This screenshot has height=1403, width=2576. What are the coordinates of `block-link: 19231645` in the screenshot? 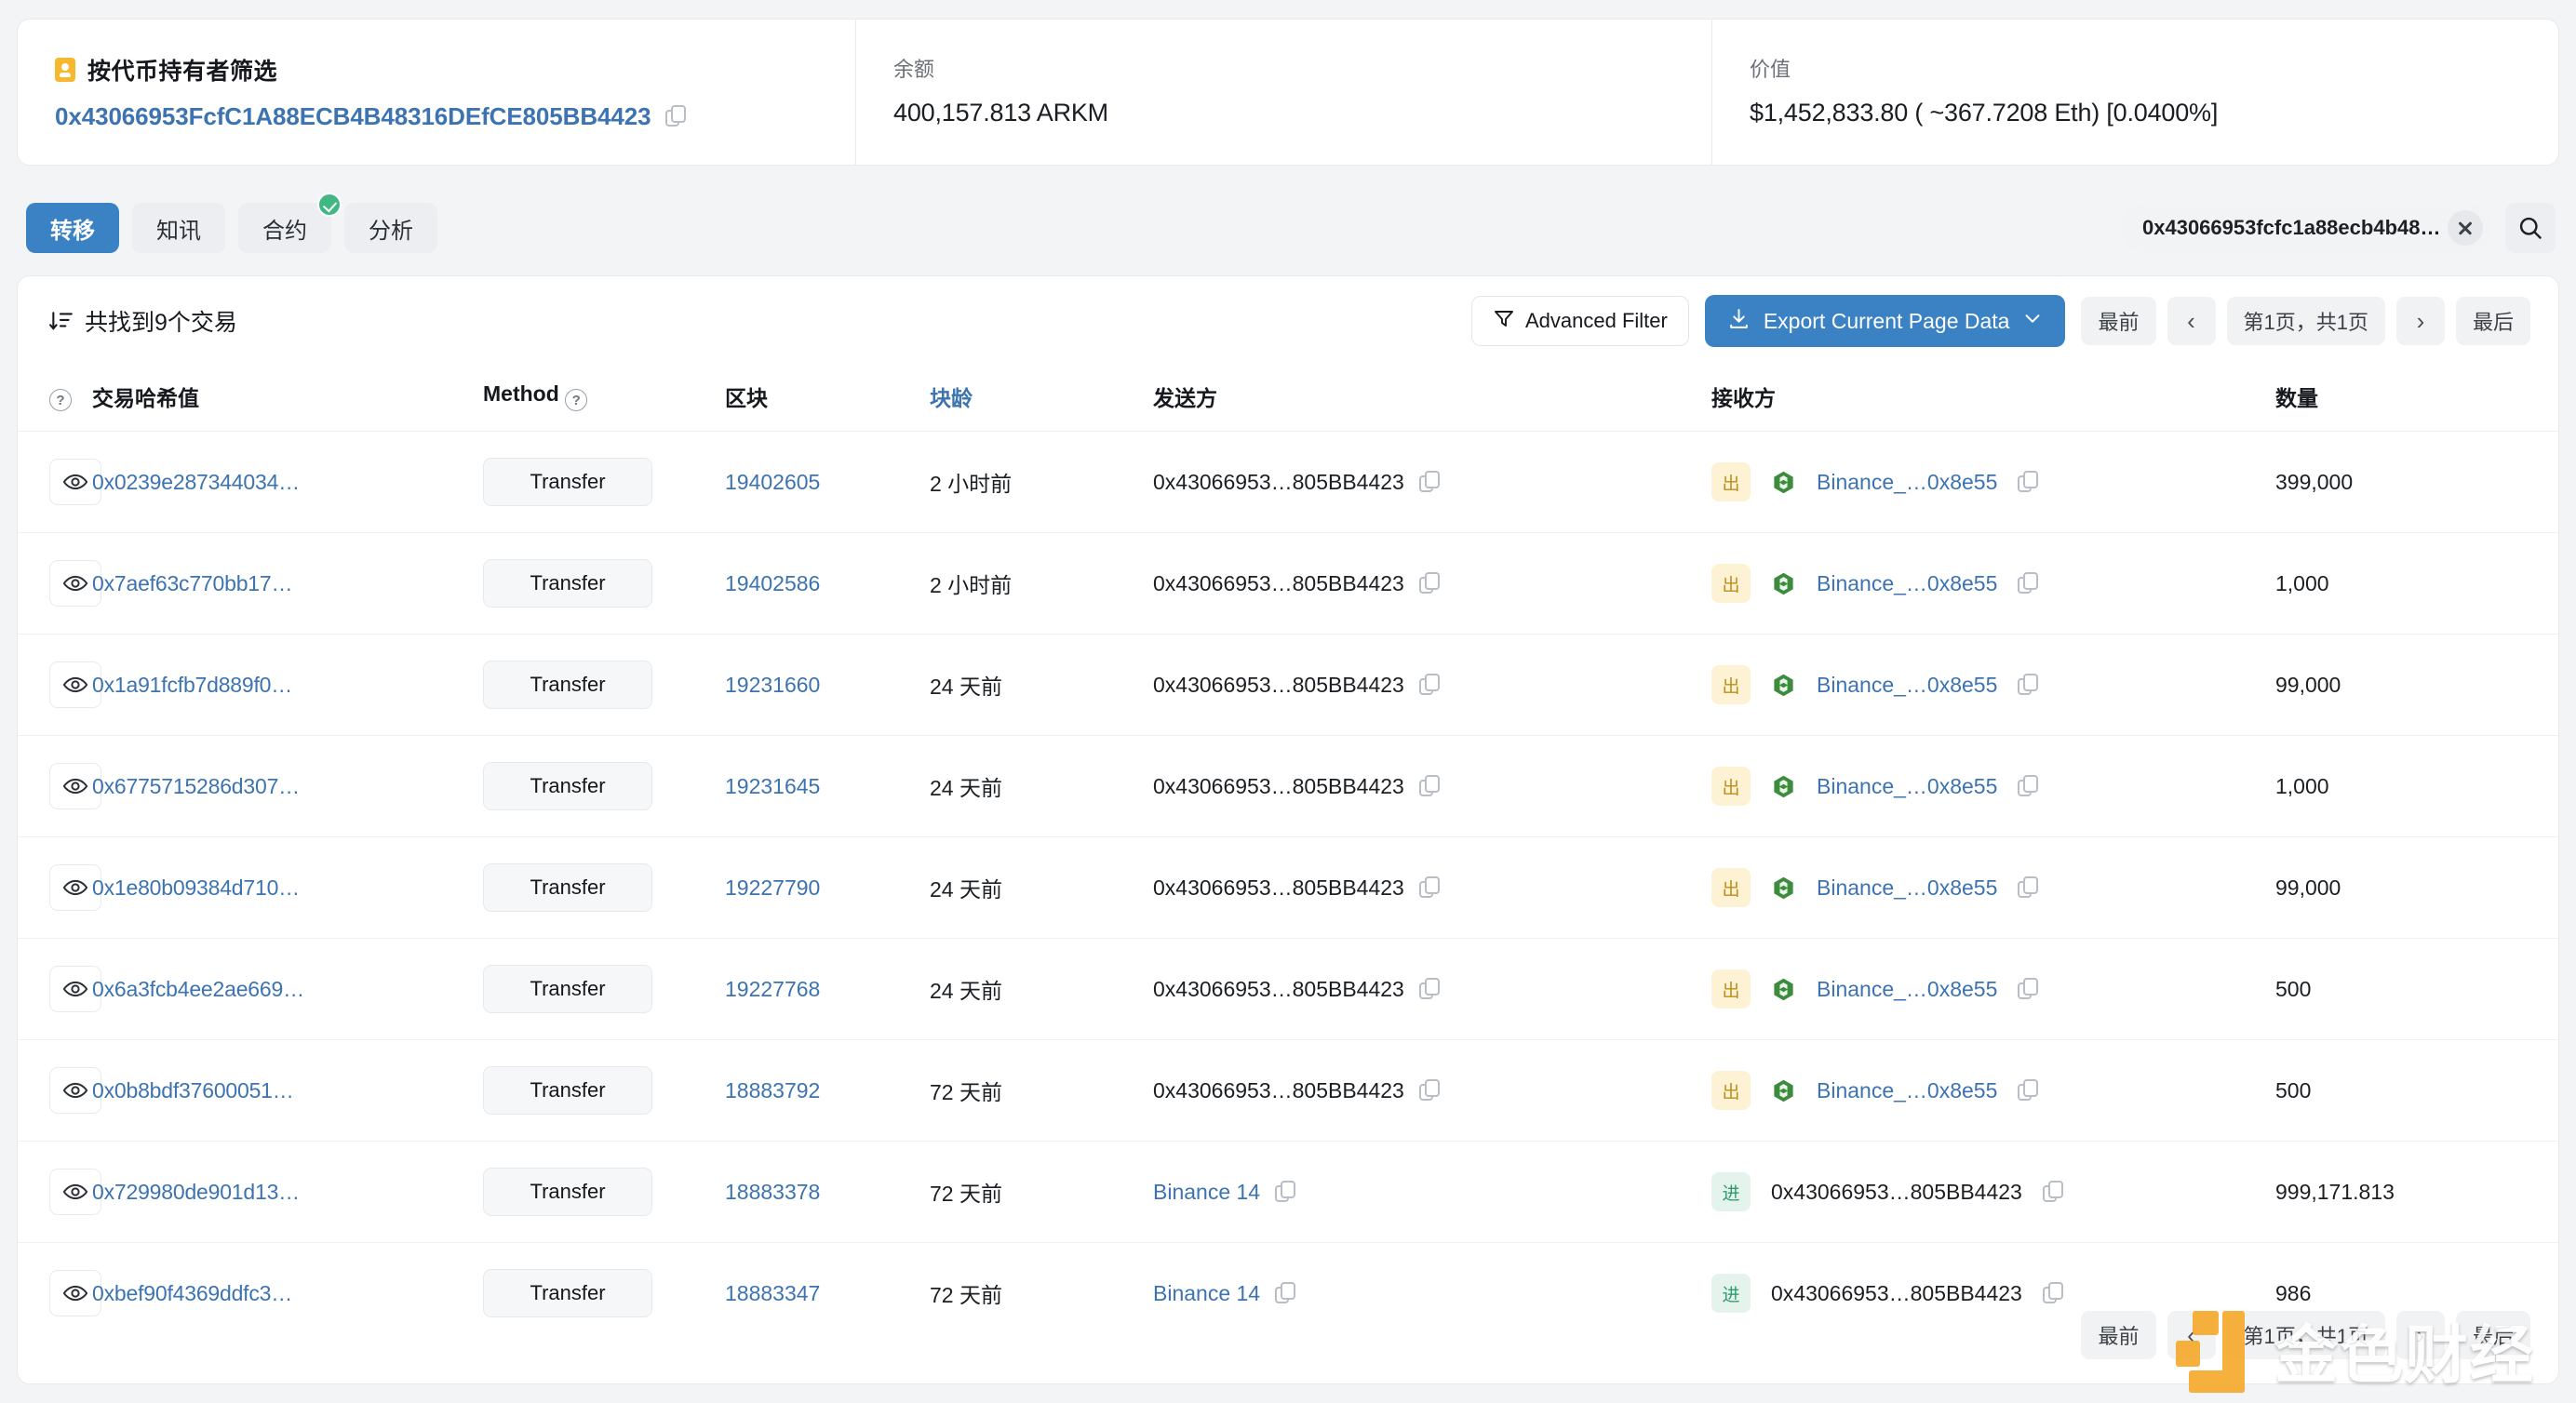 It's located at (772, 786).